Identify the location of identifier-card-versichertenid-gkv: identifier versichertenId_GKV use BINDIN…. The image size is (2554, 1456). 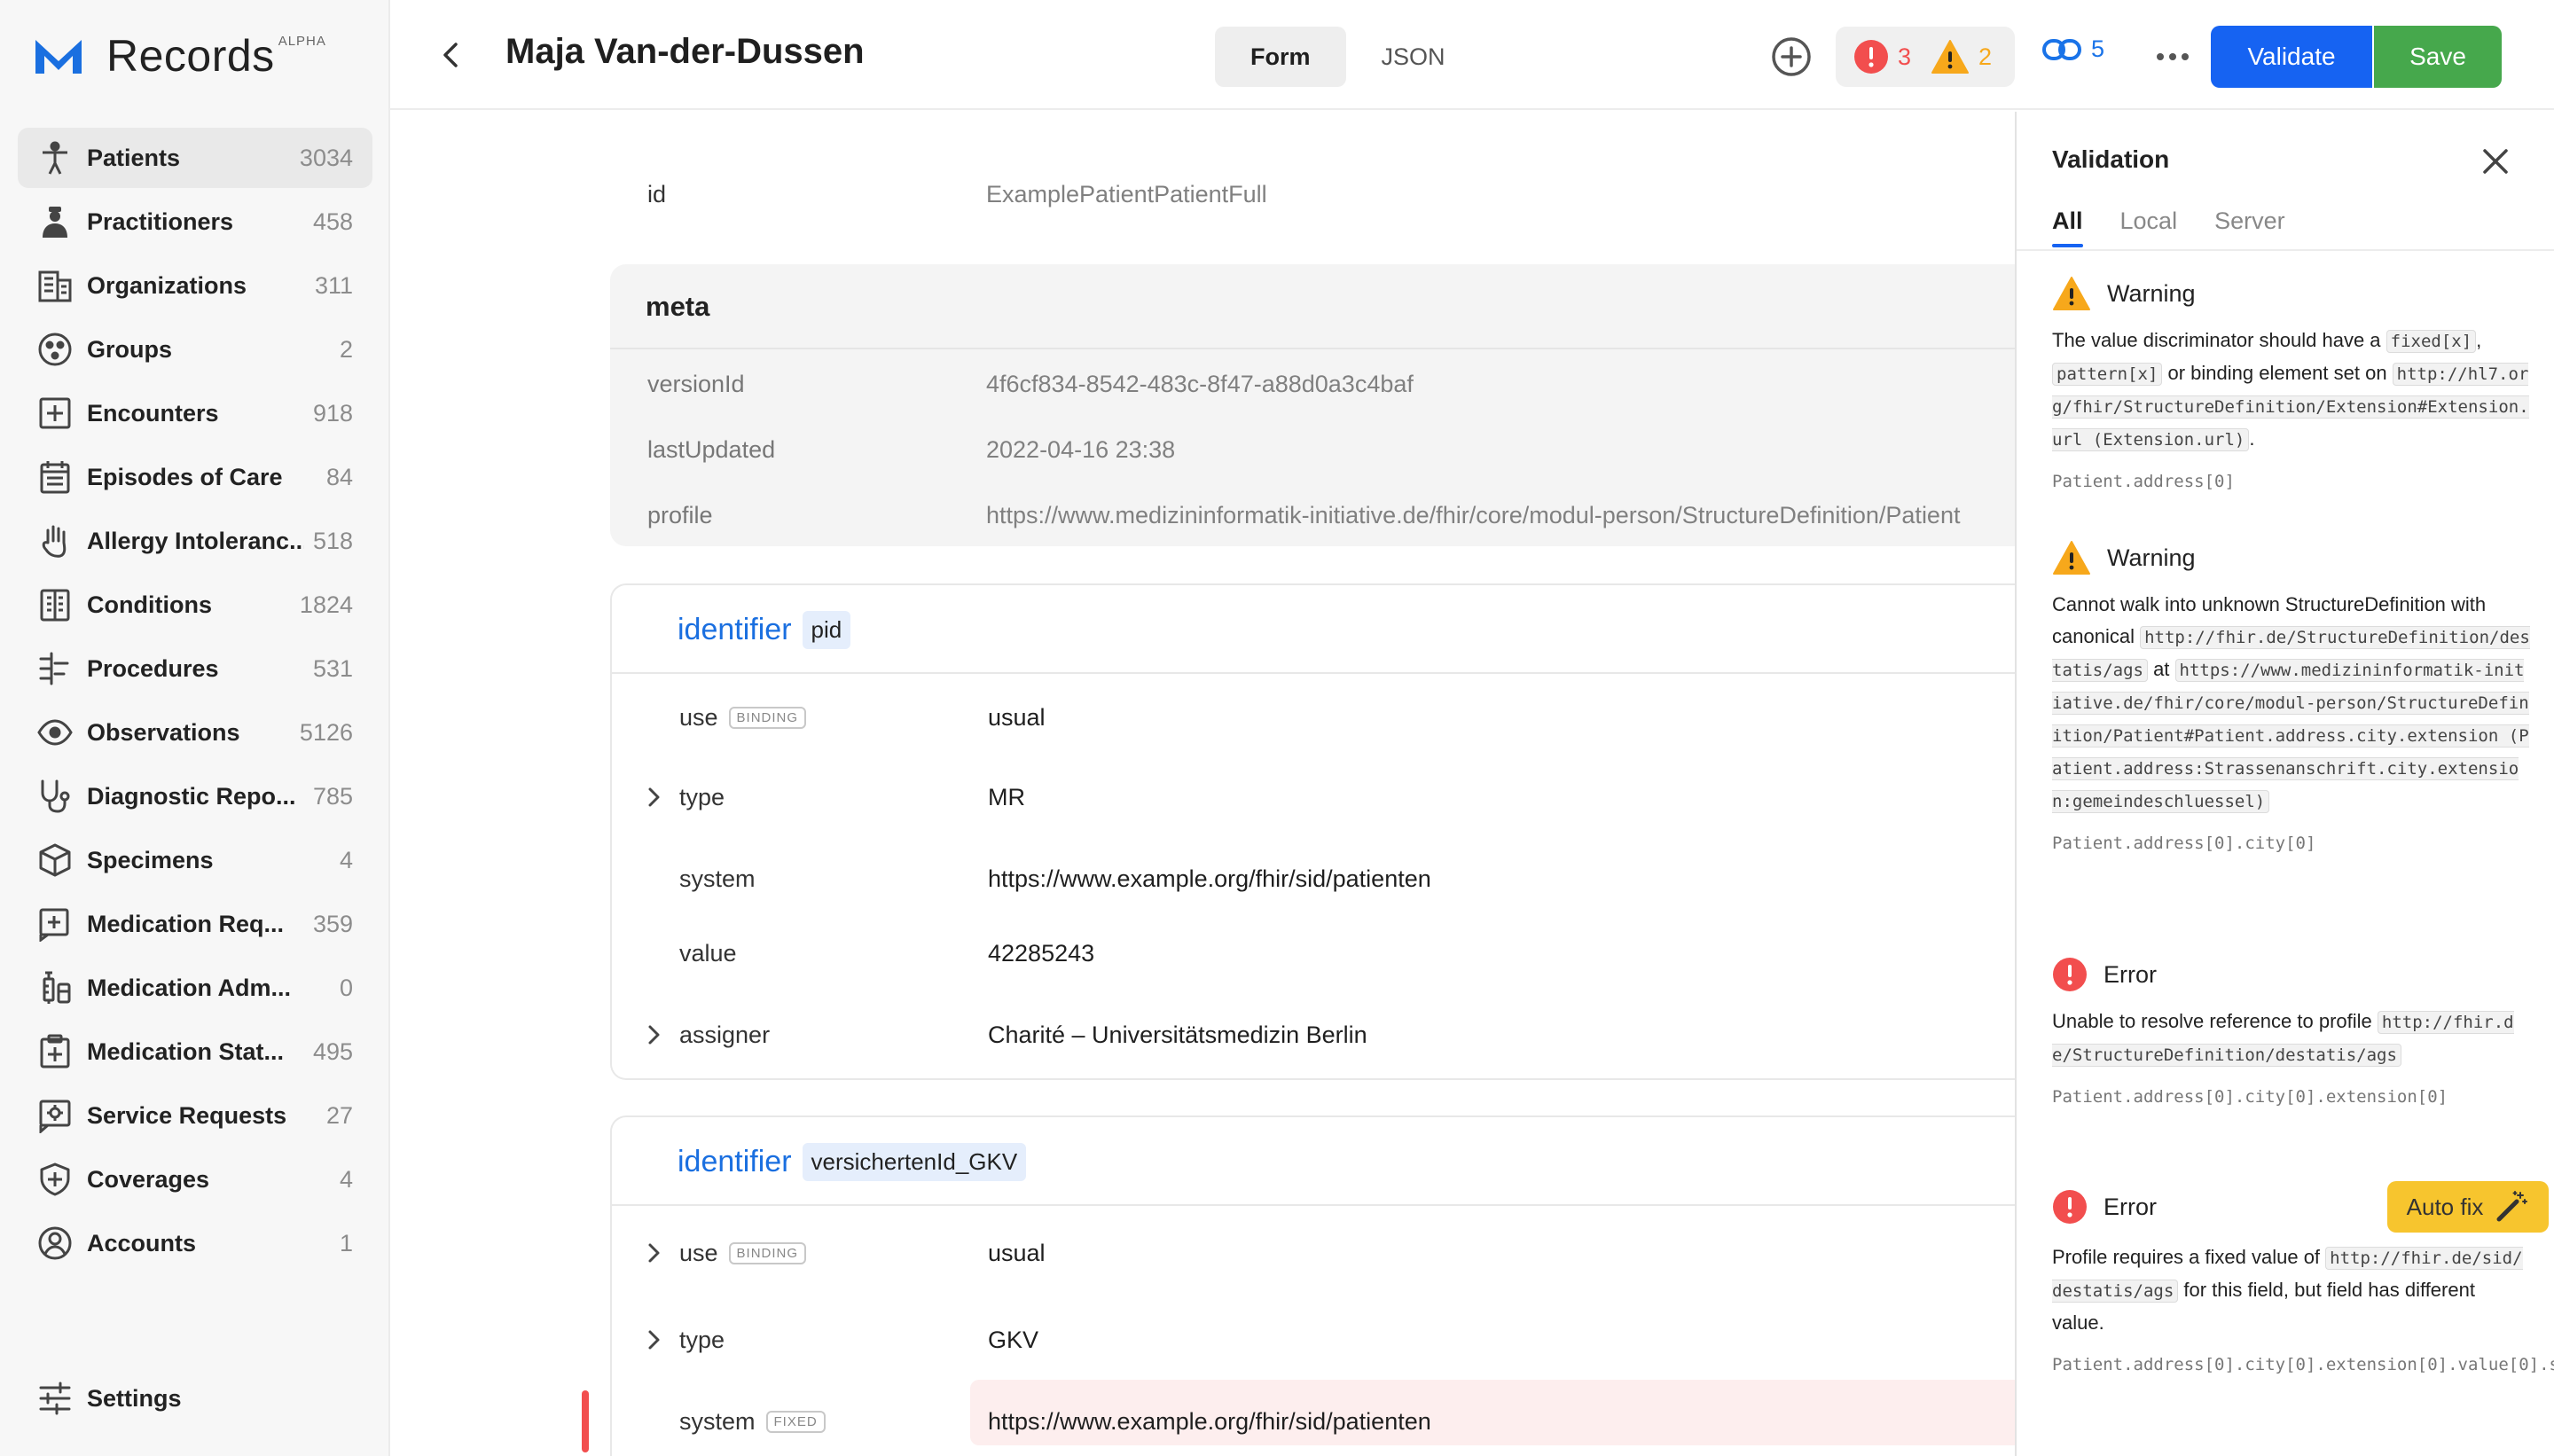
(1312, 1285).